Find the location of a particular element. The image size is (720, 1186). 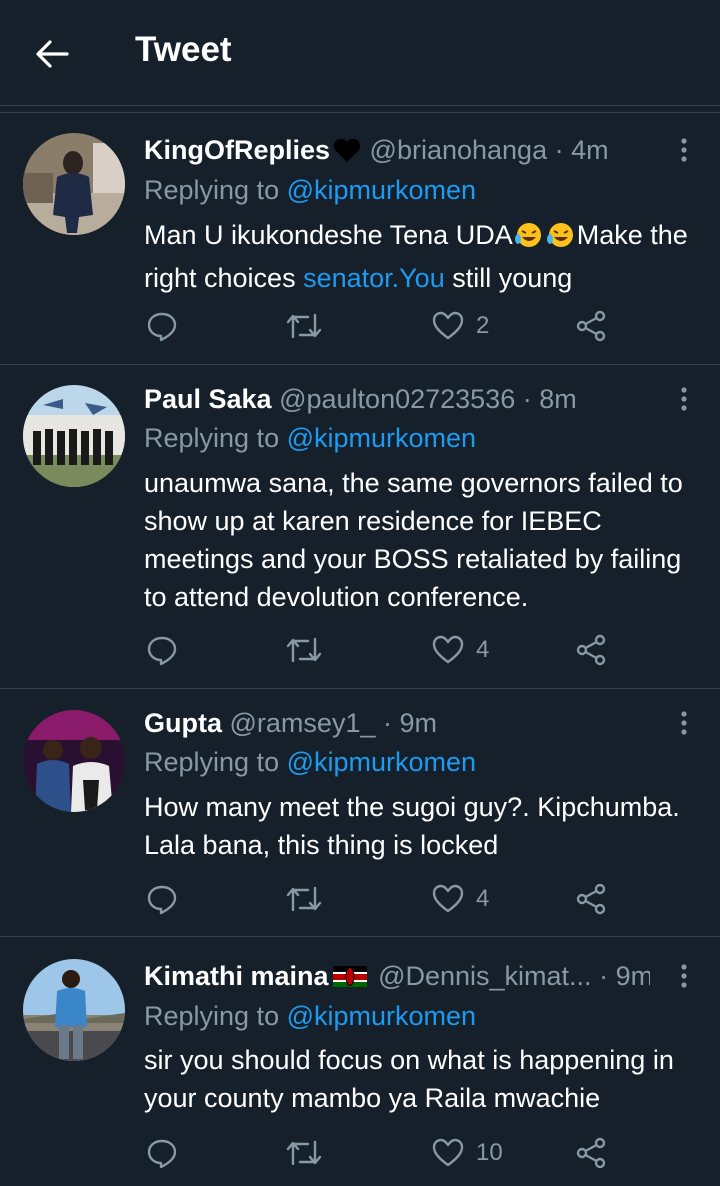

timestamp: 4m is located at coordinates (590, 150).